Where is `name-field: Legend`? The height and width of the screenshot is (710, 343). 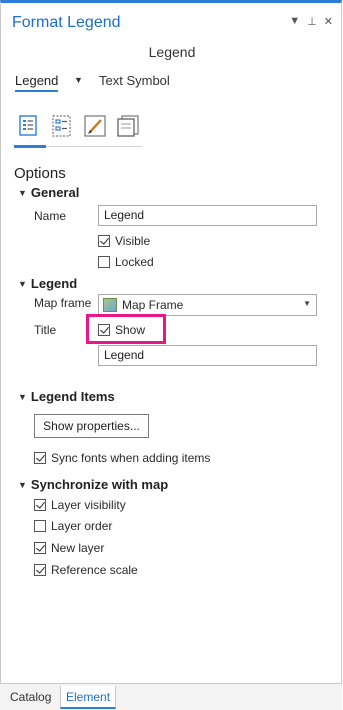
name-field: Legend is located at coordinates (207, 215).